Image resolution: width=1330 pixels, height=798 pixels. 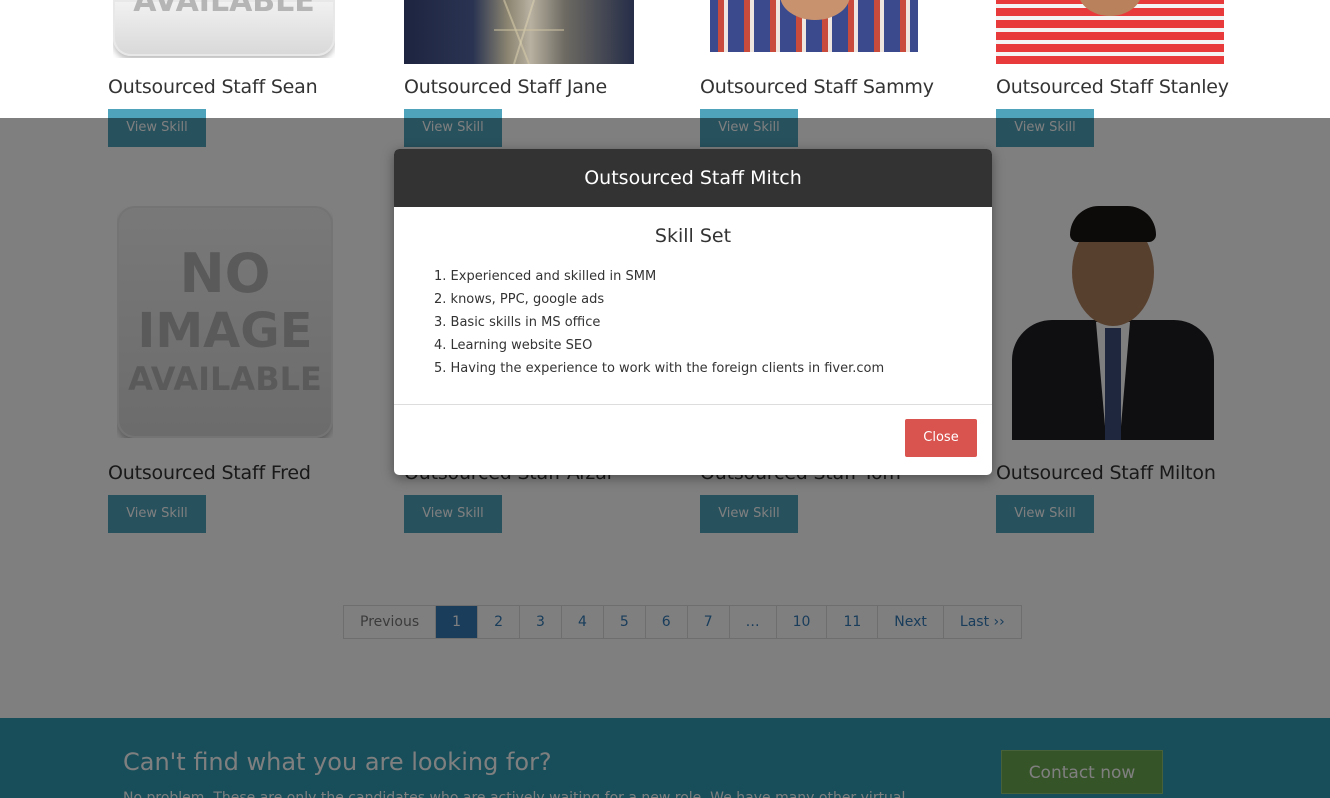 I want to click on staff-name-sammy: Outsourced Staff Sammy, so click(x=817, y=87).